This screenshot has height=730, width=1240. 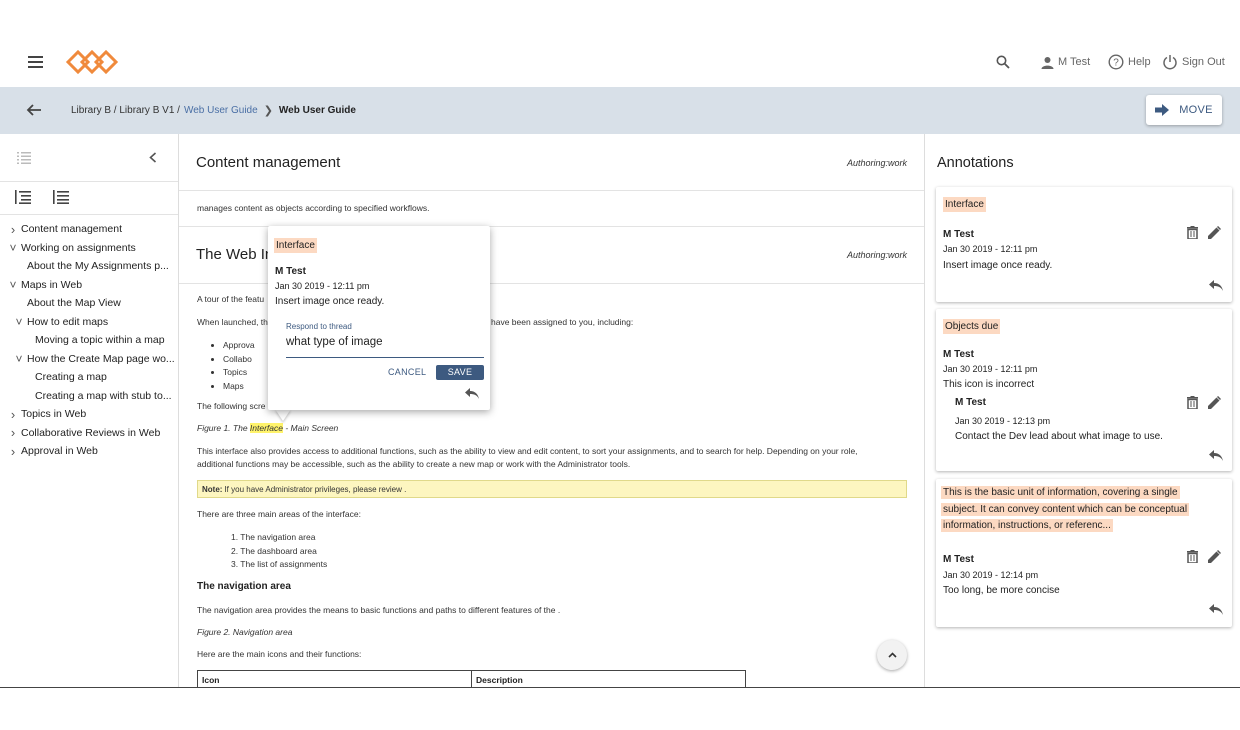 I want to click on bullet-item: Collabo, so click(x=239, y=360).